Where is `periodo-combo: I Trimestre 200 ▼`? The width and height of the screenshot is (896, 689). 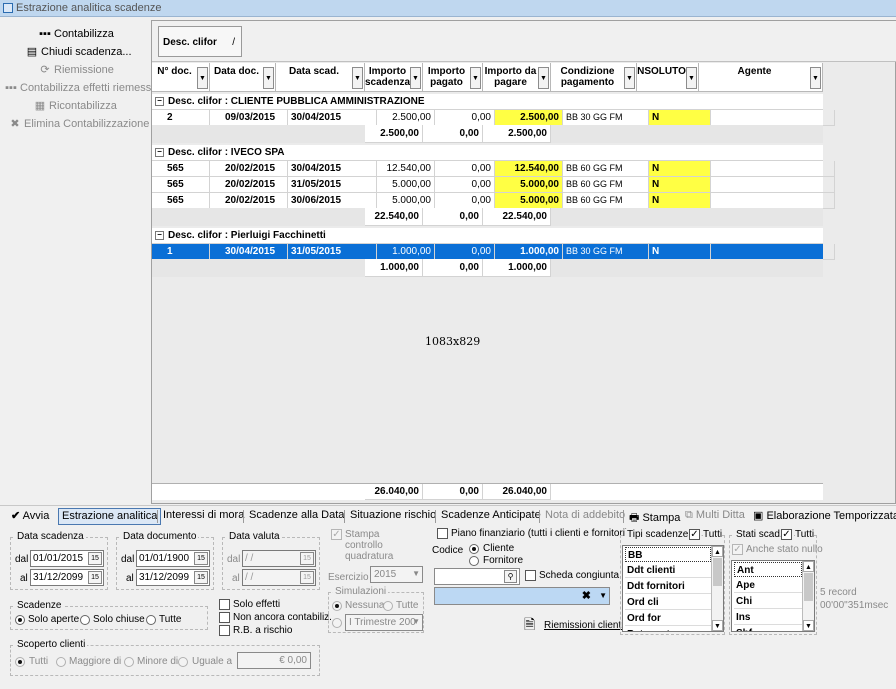
periodo-combo: I Trimestre 200 ▼ is located at coordinates (384, 622).